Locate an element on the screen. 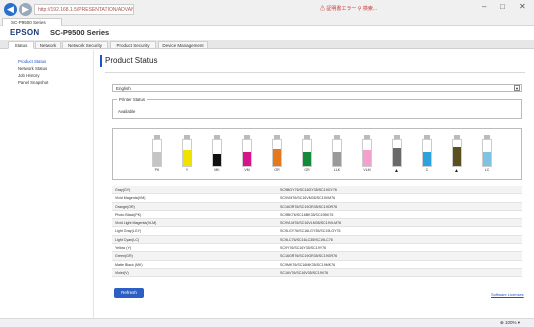 This screenshot has height=327, width=534. ink-cartridge: VLM is located at coordinates (367, 155).